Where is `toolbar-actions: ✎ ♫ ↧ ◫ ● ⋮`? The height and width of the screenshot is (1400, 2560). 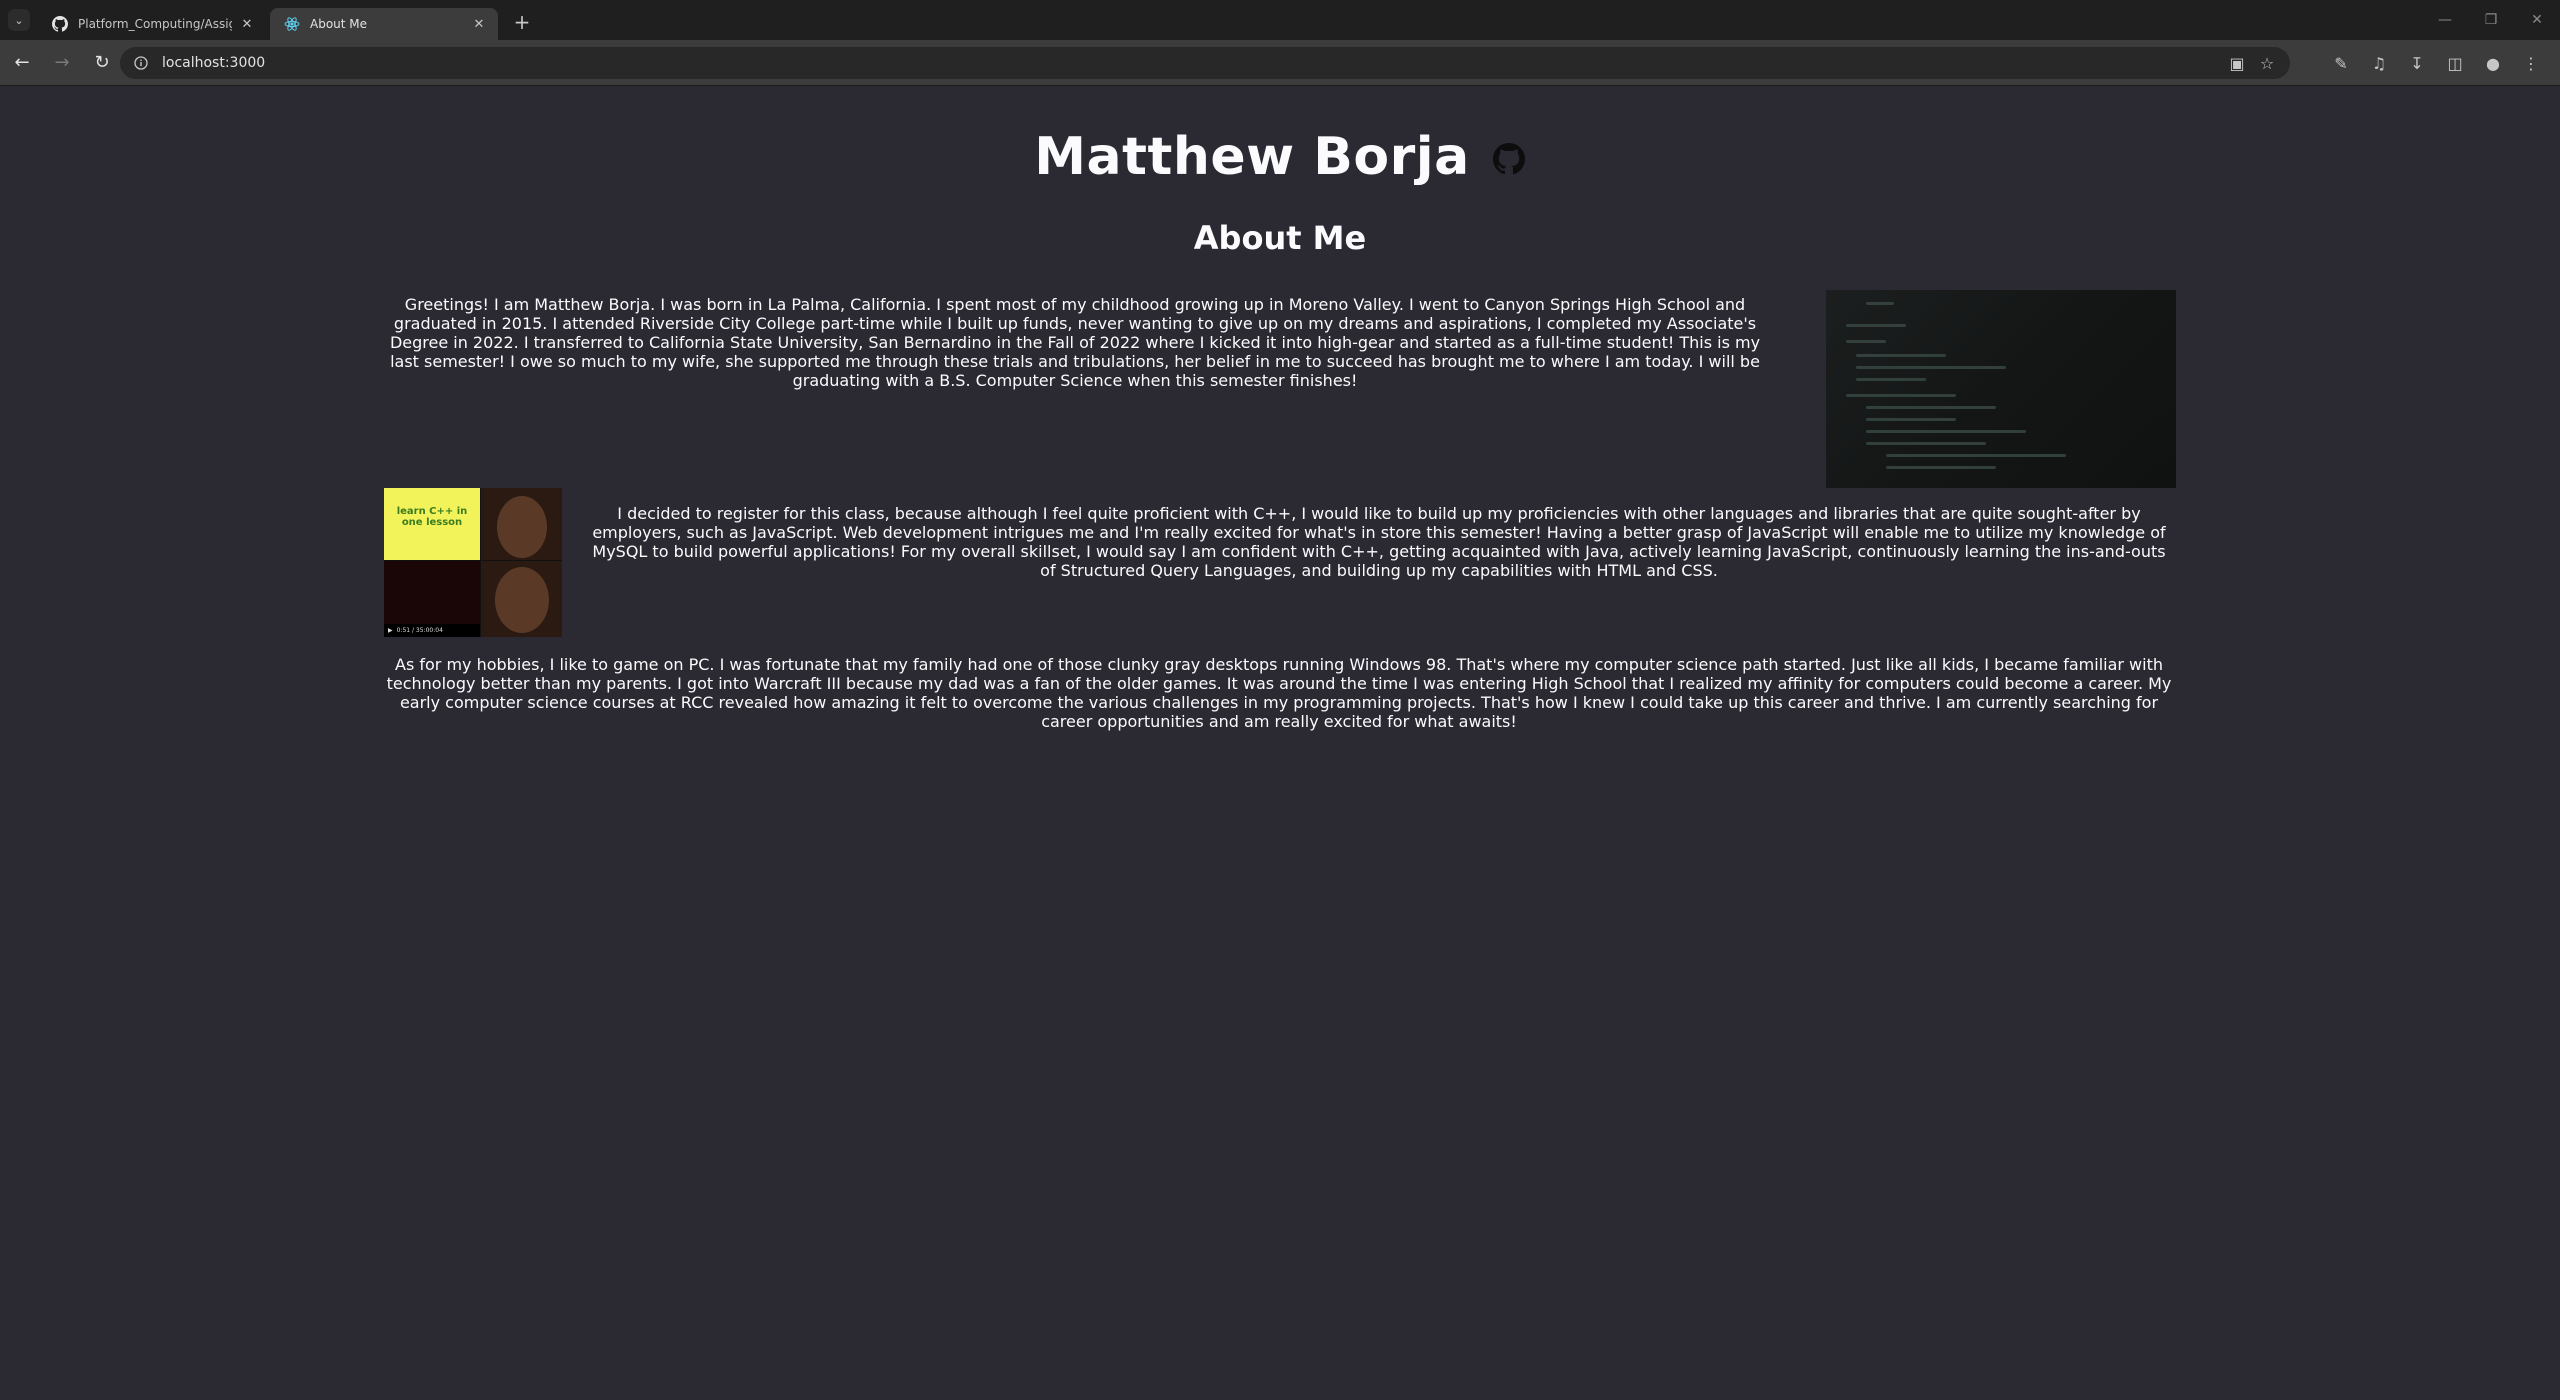 toolbar-actions: ✎ ♫ ↧ ◫ ● ⋮ is located at coordinates (2436, 63).